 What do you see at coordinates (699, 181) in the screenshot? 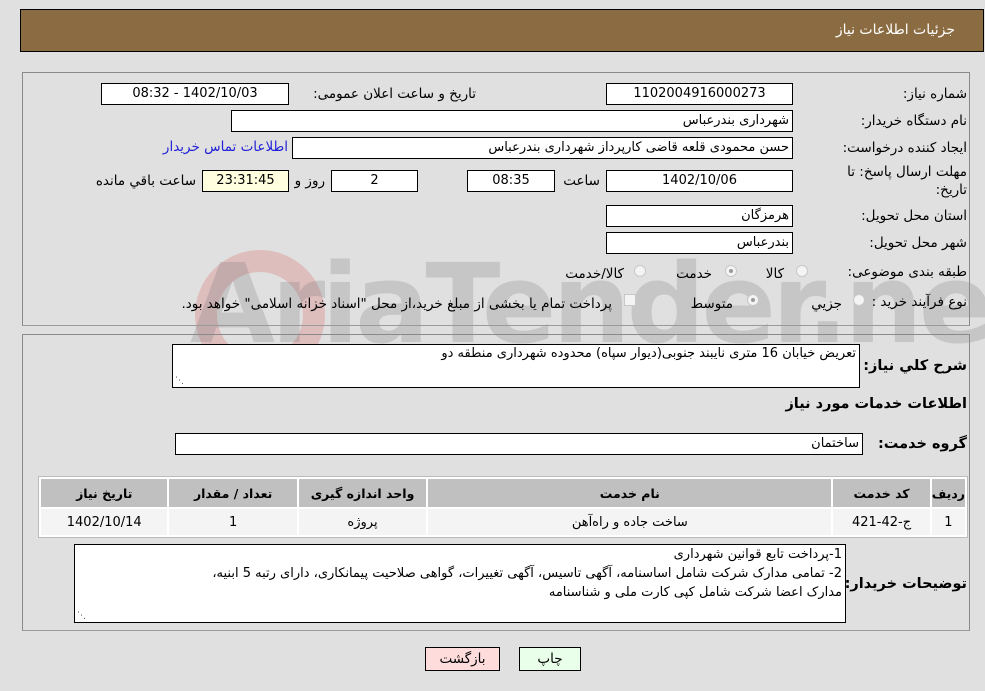
I see `deadline-date-field: 1402/10/06` at bounding box center [699, 181].